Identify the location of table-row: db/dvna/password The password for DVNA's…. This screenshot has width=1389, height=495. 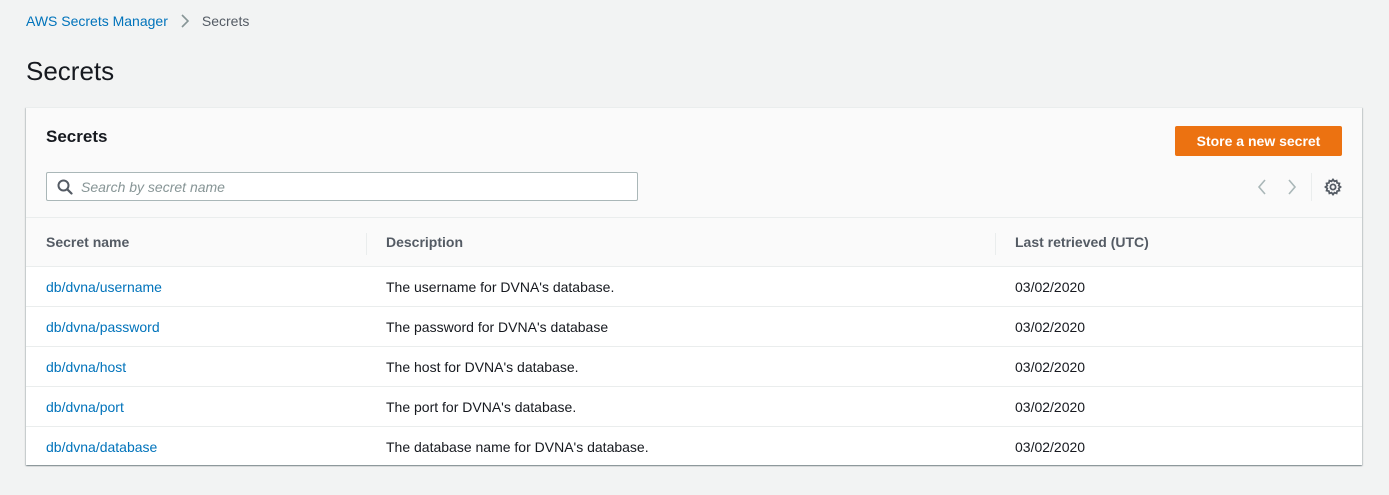
(694, 327).